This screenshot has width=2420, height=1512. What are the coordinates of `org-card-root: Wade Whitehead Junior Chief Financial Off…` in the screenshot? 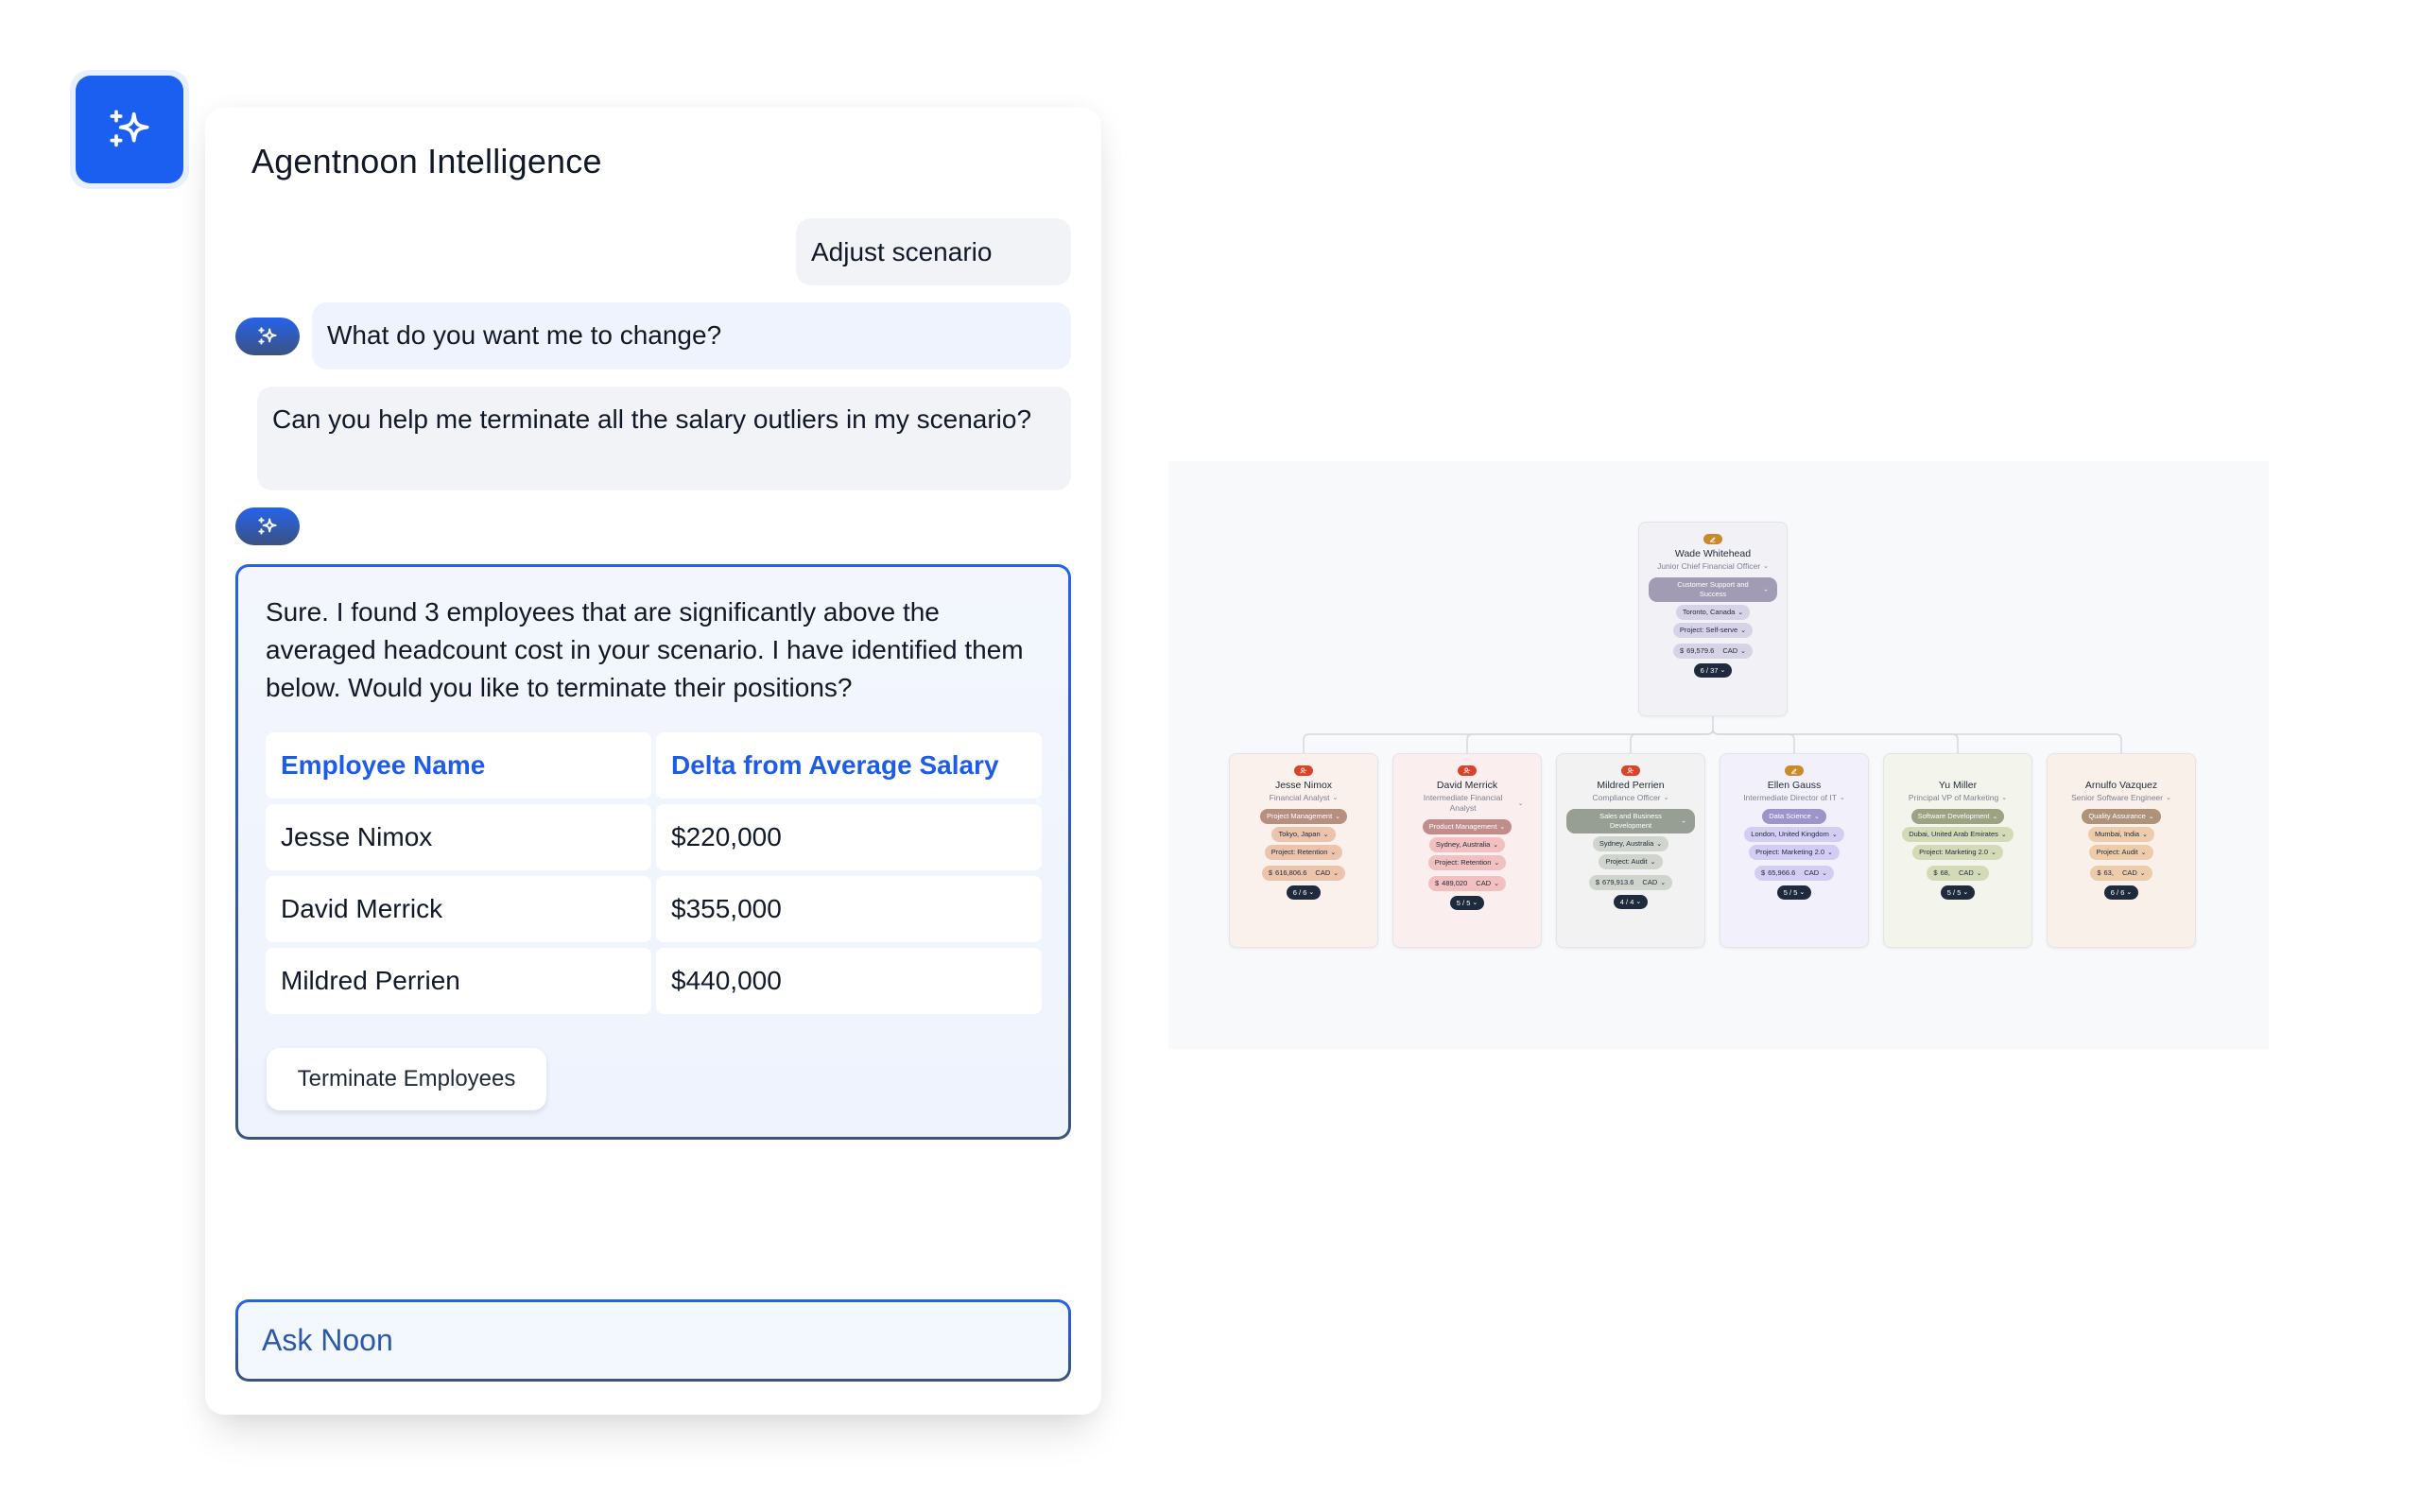 It's located at (1713, 619).